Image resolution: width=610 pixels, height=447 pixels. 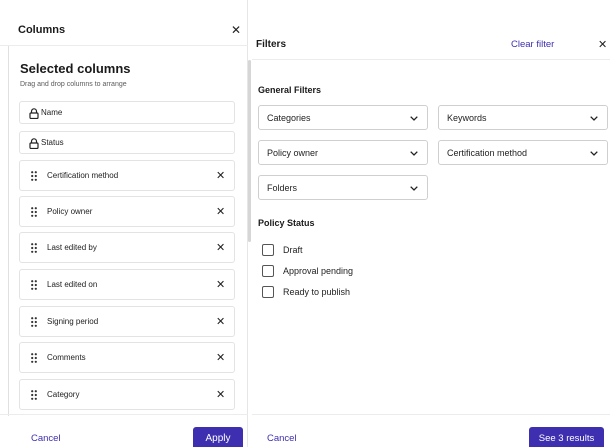 What do you see at coordinates (290, 90) in the screenshot?
I see `general-filters-heading: General Filters` at bounding box center [290, 90].